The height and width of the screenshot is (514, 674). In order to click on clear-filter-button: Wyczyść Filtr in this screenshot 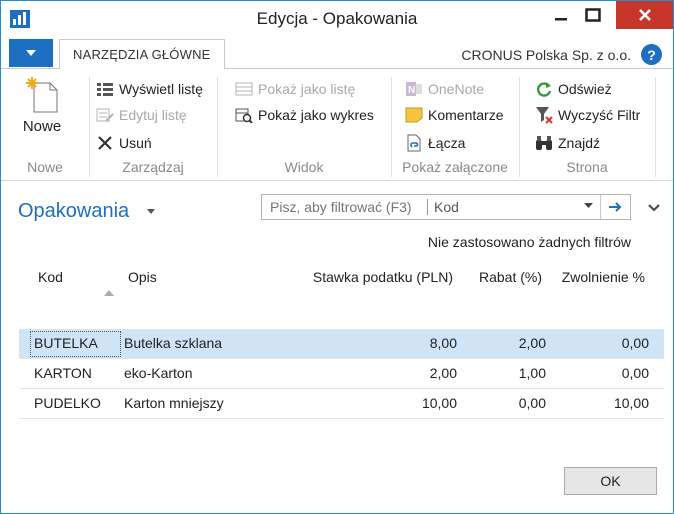, I will do `click(587, 115)`.